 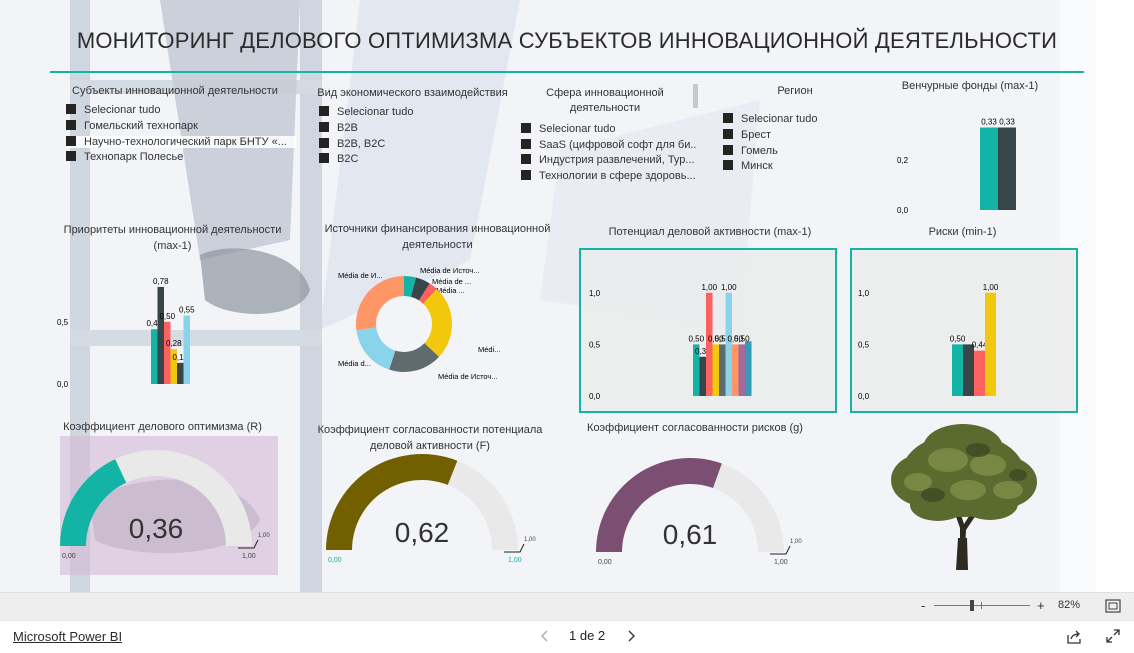 I want to click on bar-value-label: 0,28, so click(x=174, y=343).